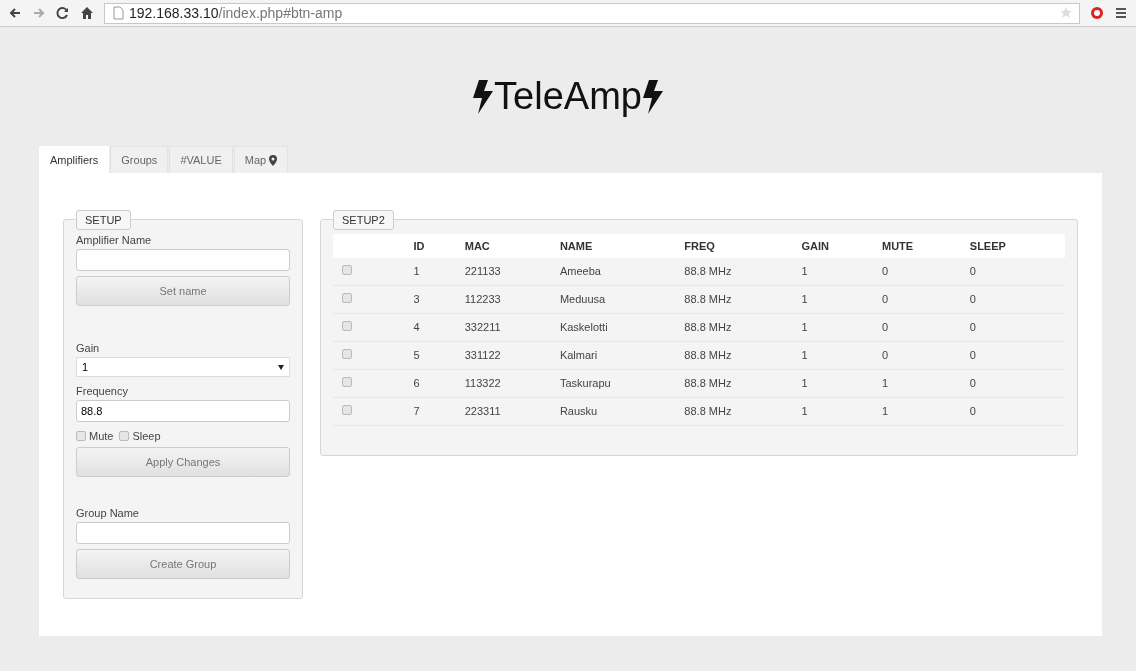 Image resolution: width=1136 pixels, height=671 pixels. I want to click on setup-legend: SETUP, so click(103, 220).